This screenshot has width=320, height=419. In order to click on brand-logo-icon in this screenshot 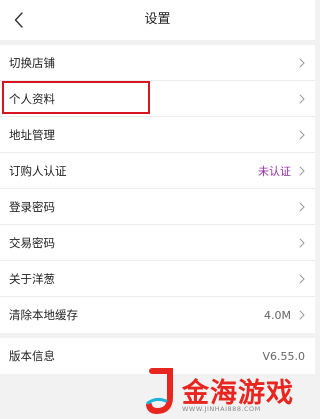, I will do `click(159, 391)`.